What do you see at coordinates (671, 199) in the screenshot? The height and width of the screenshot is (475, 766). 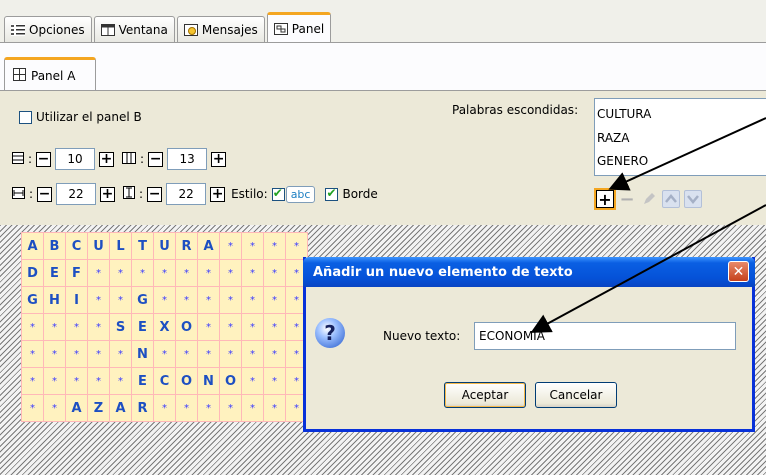 I see `move-up-icon` at bounding box center [671, 199].